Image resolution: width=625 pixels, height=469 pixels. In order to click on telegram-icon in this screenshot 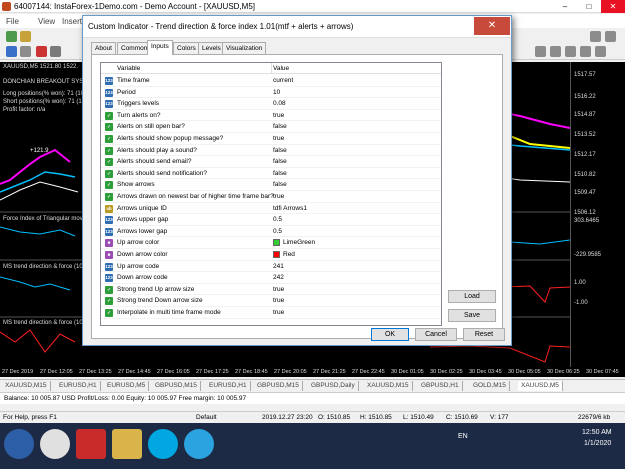, I will do `click(199, 444)`.